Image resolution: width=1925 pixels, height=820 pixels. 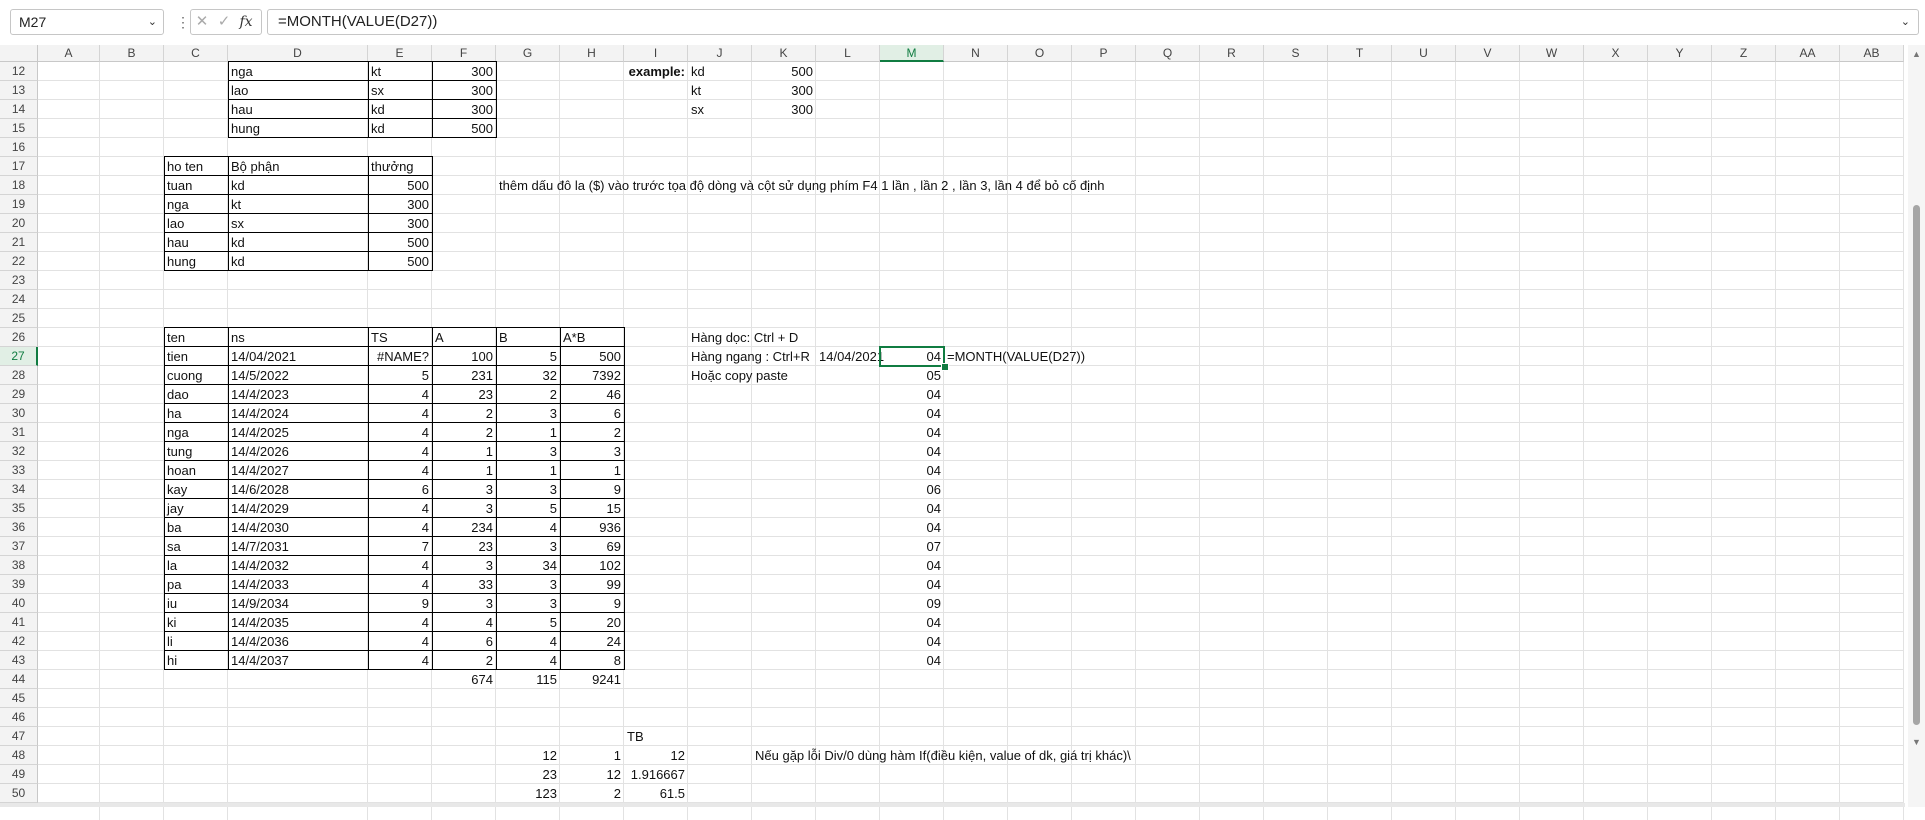 What do you see at coordinates (178, 394) in the screenshot?
I see `cell-c29: dao` at bounding box center [178, 394].